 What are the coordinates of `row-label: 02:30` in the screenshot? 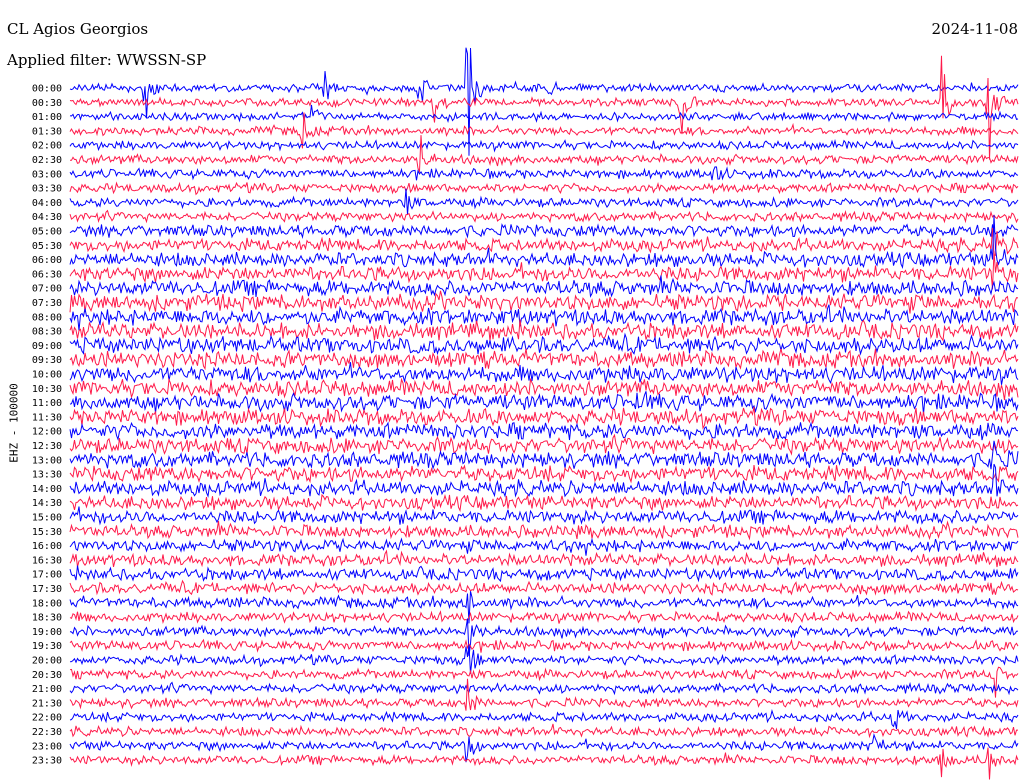 It's located at (47, 160).